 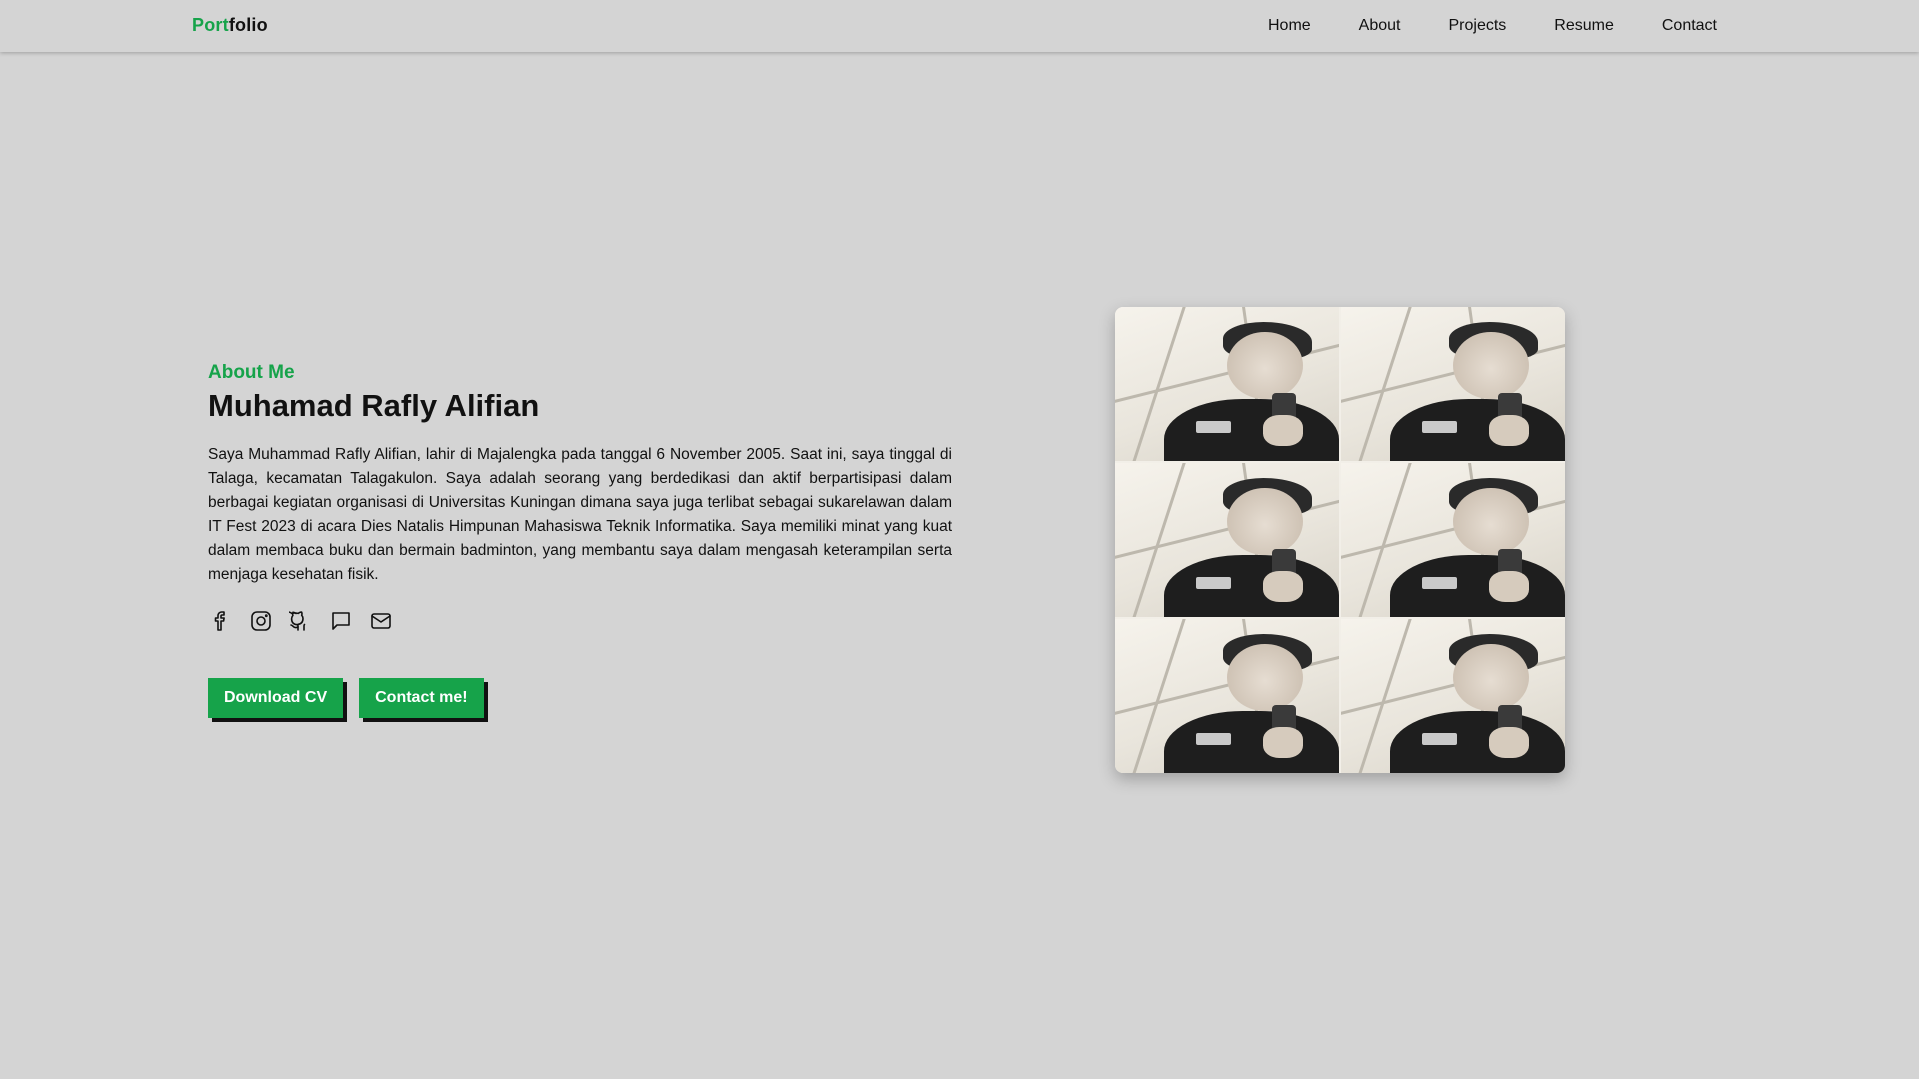 What do you see at coordinates (374, 405) in the screenshot?
I see `person-name: Muhamad Rafly Alifian` at bounding box center [374, 405].